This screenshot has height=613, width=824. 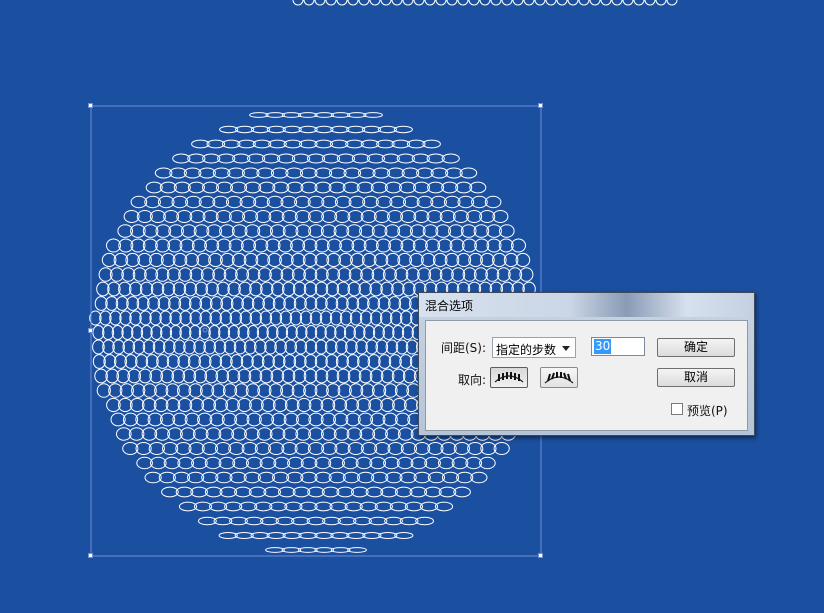 I want to click on spacing-dropdown-value: 指定的步数, so click(x=526, y=350).